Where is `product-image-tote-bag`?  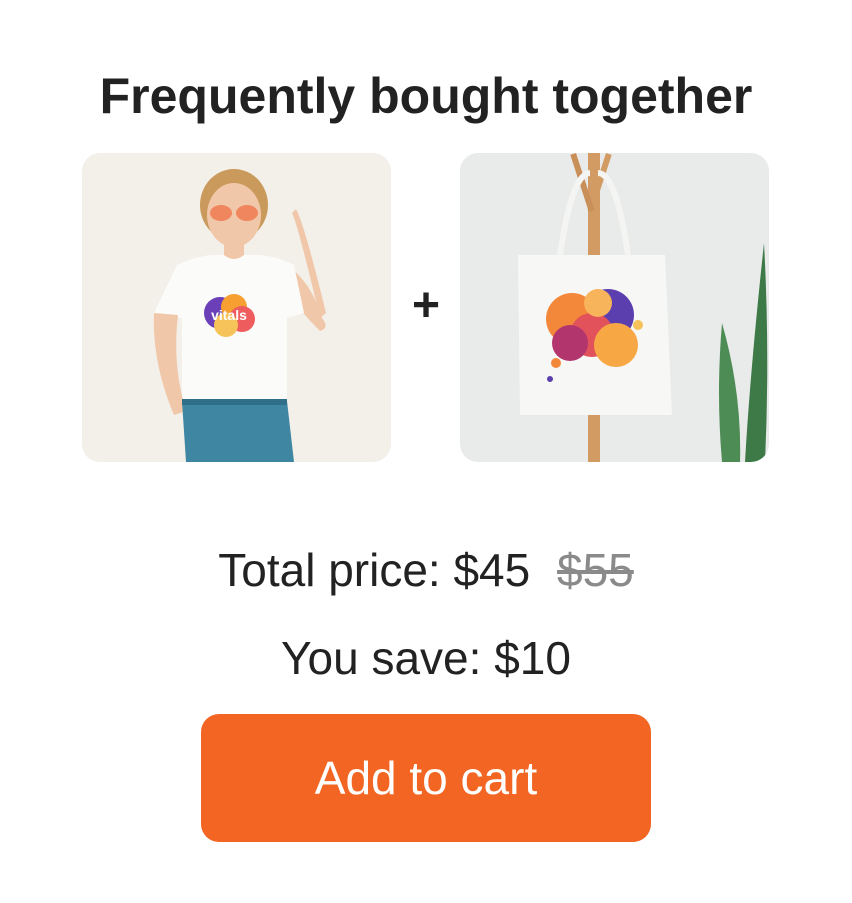
product-image-tote-bag is located at coordinates (614, 307).